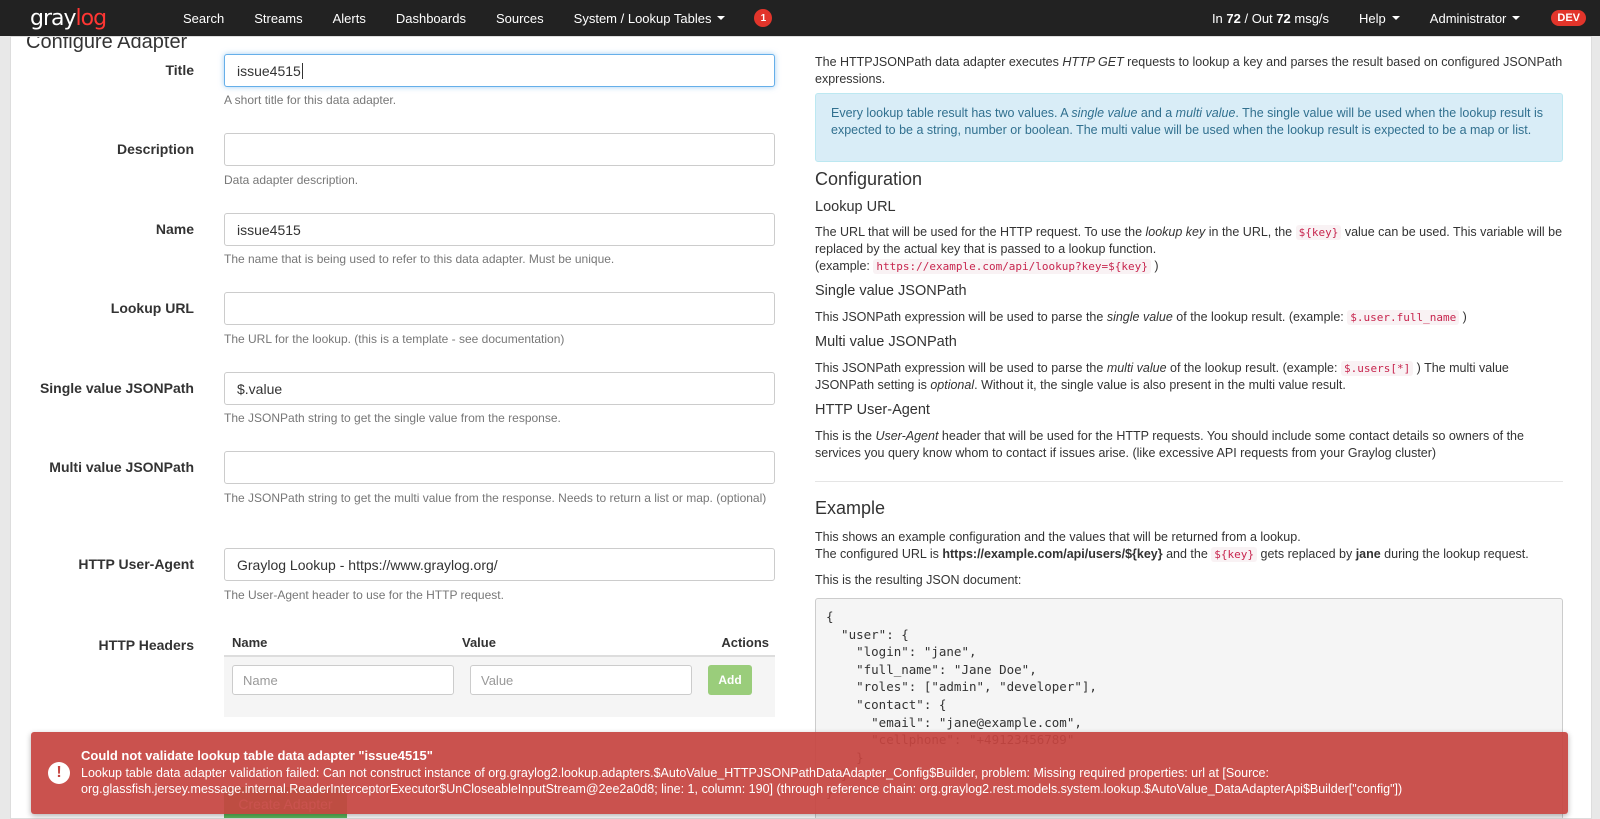 This screenshot has height=819, width=1600. Describe the element at coordinates (1468, 18) in the screenshot. I see `nav-user-label: Administrator` at that location.